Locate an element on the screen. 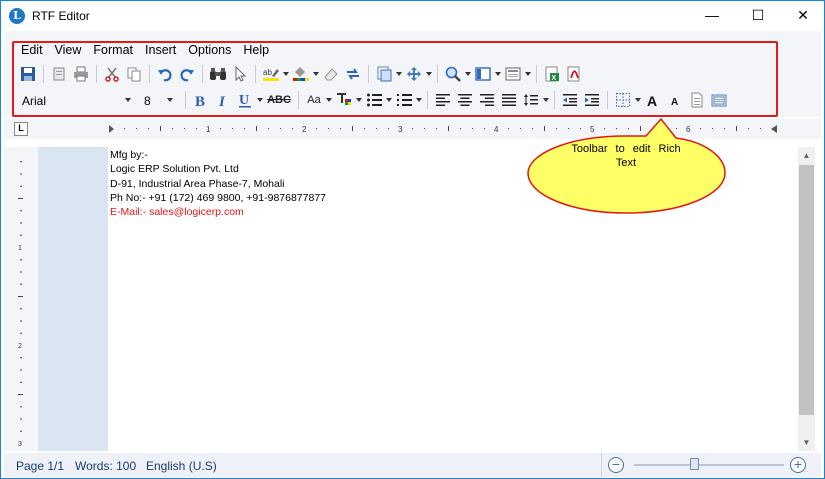  zoom-out-icon: − is located at coordinates (616, 465).